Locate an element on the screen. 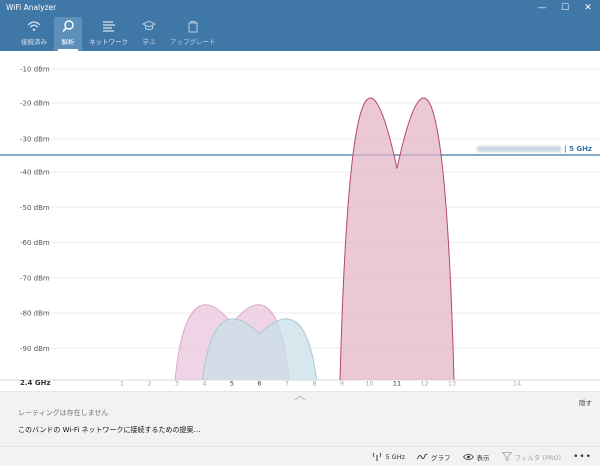  rating-text: レーティングは存在しません is located at coordinates (63, 413).